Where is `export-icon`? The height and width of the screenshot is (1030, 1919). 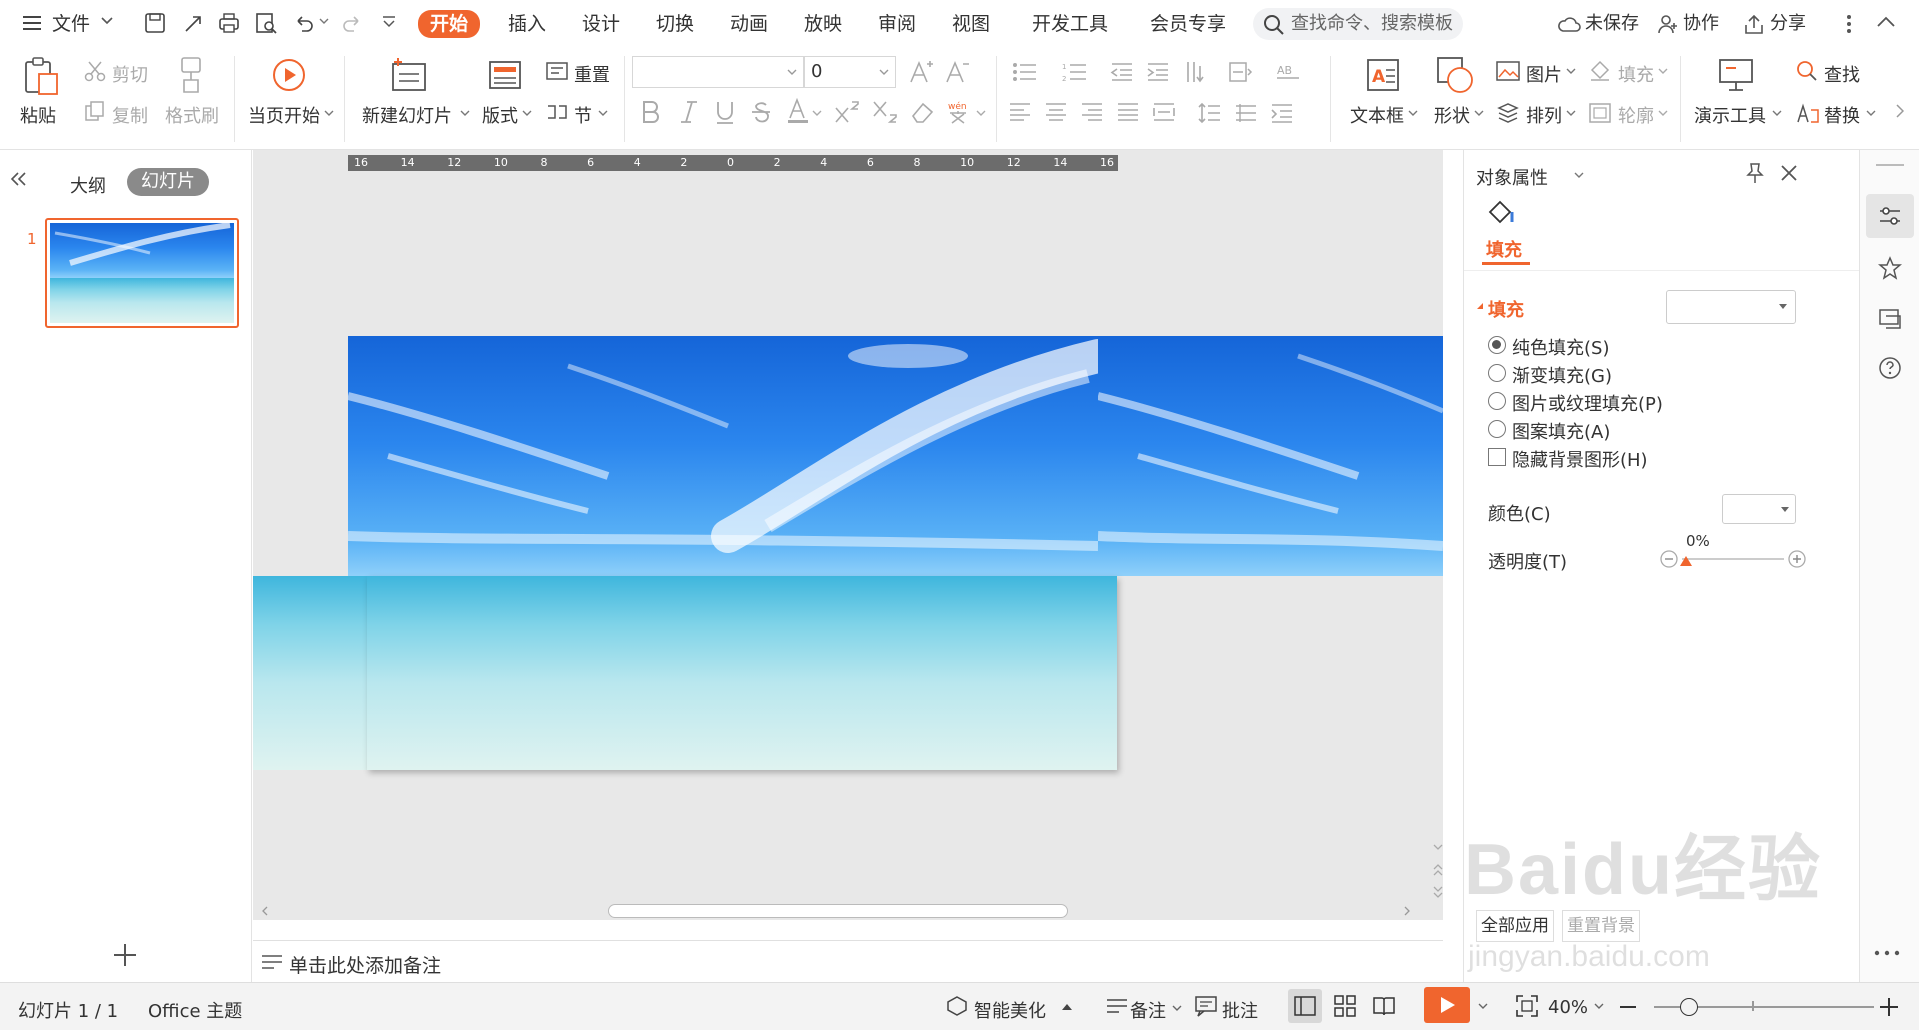 export-icon is located at coordinates (193, 23).